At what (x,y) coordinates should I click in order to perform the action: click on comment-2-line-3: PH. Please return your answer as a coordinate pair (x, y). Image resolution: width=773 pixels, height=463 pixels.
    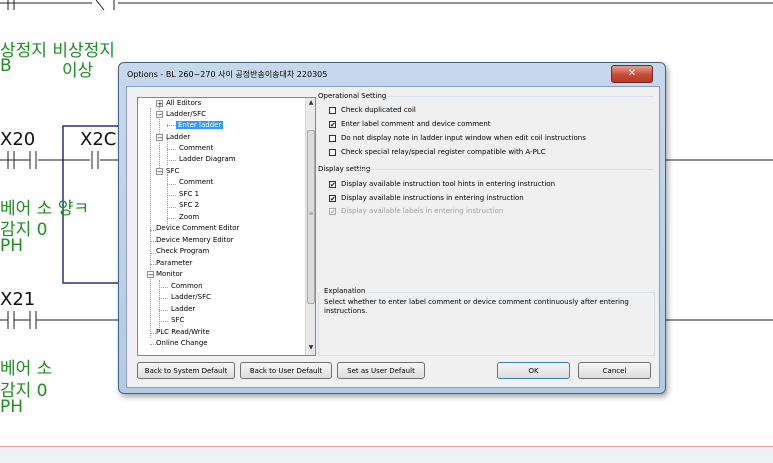
    Looking at the image, I should click on (12, 407).